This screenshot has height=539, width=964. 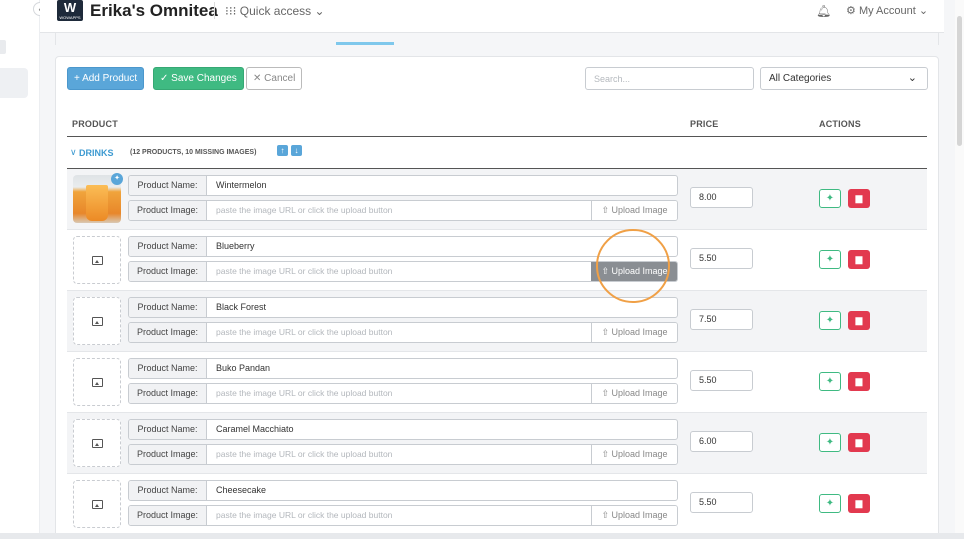 I want to click on chevron-down-icon: ∨, so click(x=73, y=152).